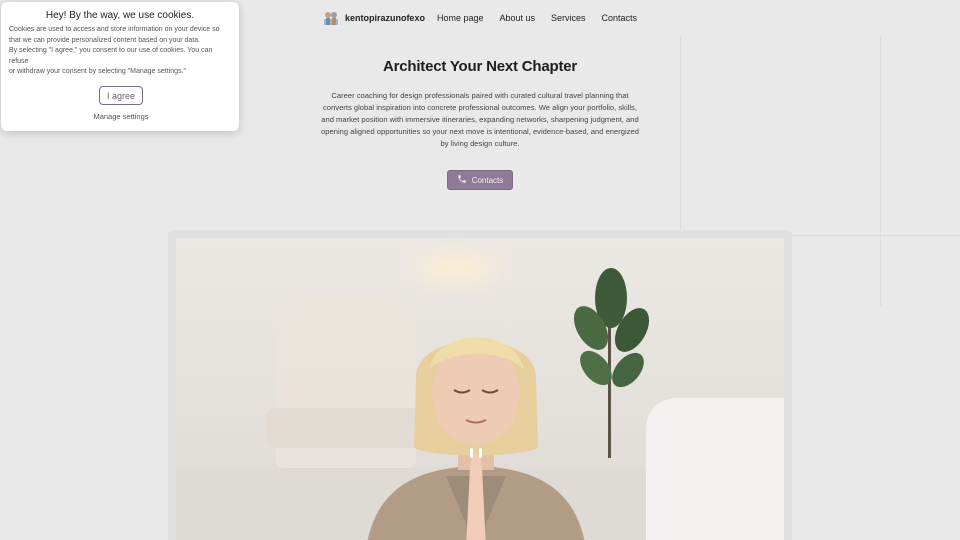  I want to click on bed, so click(715, 469).